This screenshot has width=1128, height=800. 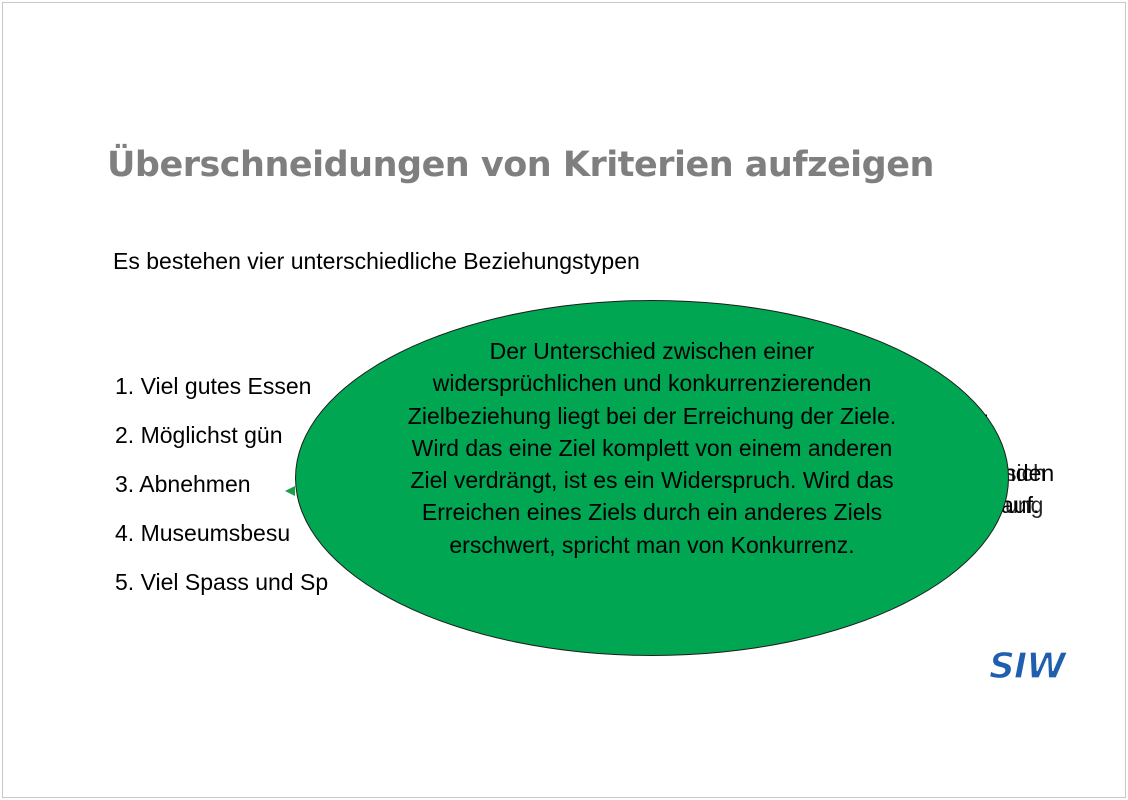 I want to click on list-item: 3. Abnehmen, so click(x=183, y=484).